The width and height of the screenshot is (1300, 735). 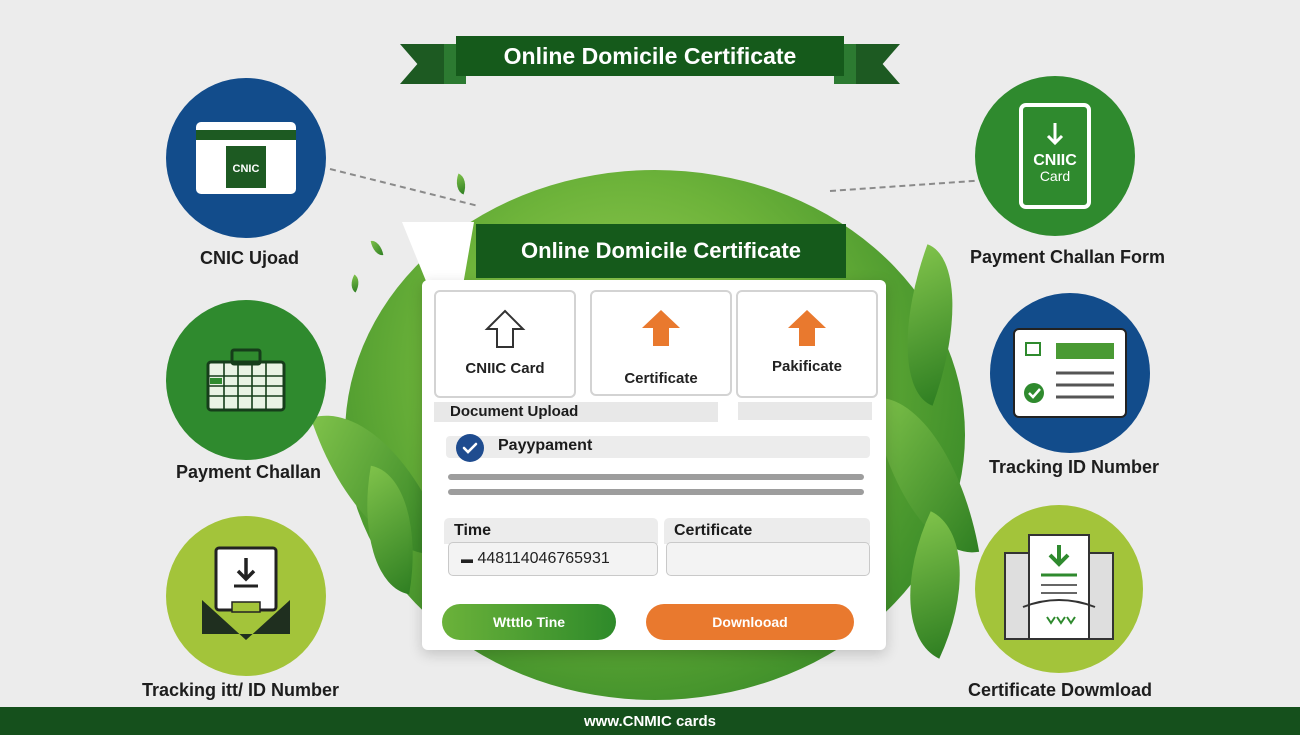 I want to click on cnic-card-text-1: CNIIC, so click(x=1055, y=160).